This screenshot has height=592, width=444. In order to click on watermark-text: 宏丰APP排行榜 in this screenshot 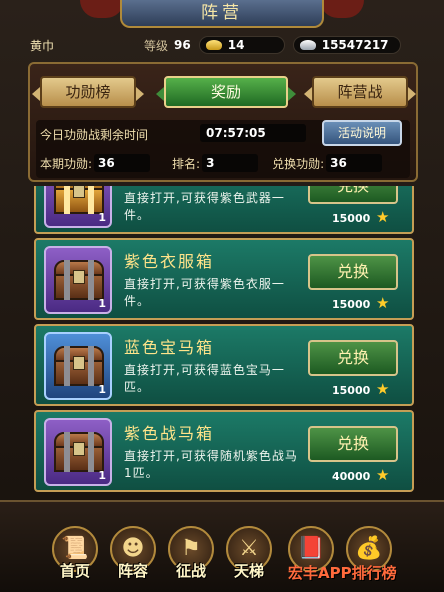, I will do `click(342, 573)`.